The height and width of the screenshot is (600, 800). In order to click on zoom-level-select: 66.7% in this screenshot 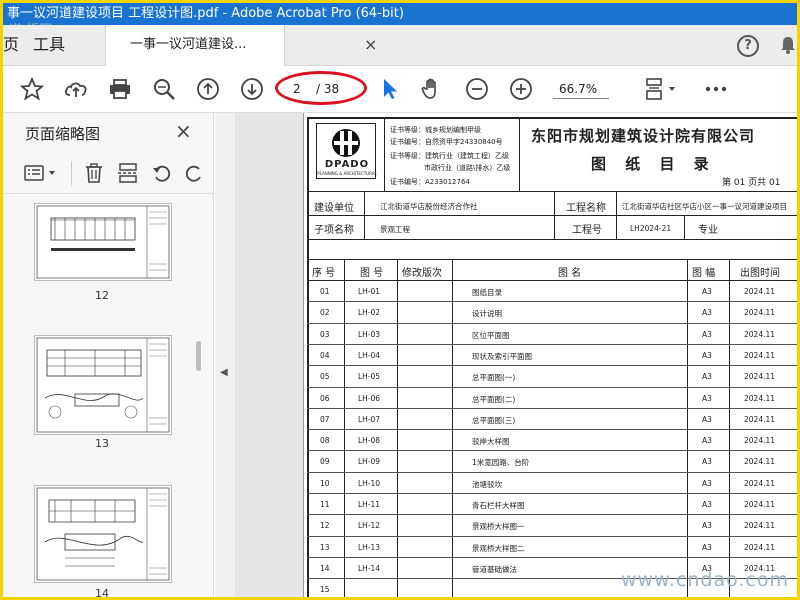, I will do `click(581, 89)`.